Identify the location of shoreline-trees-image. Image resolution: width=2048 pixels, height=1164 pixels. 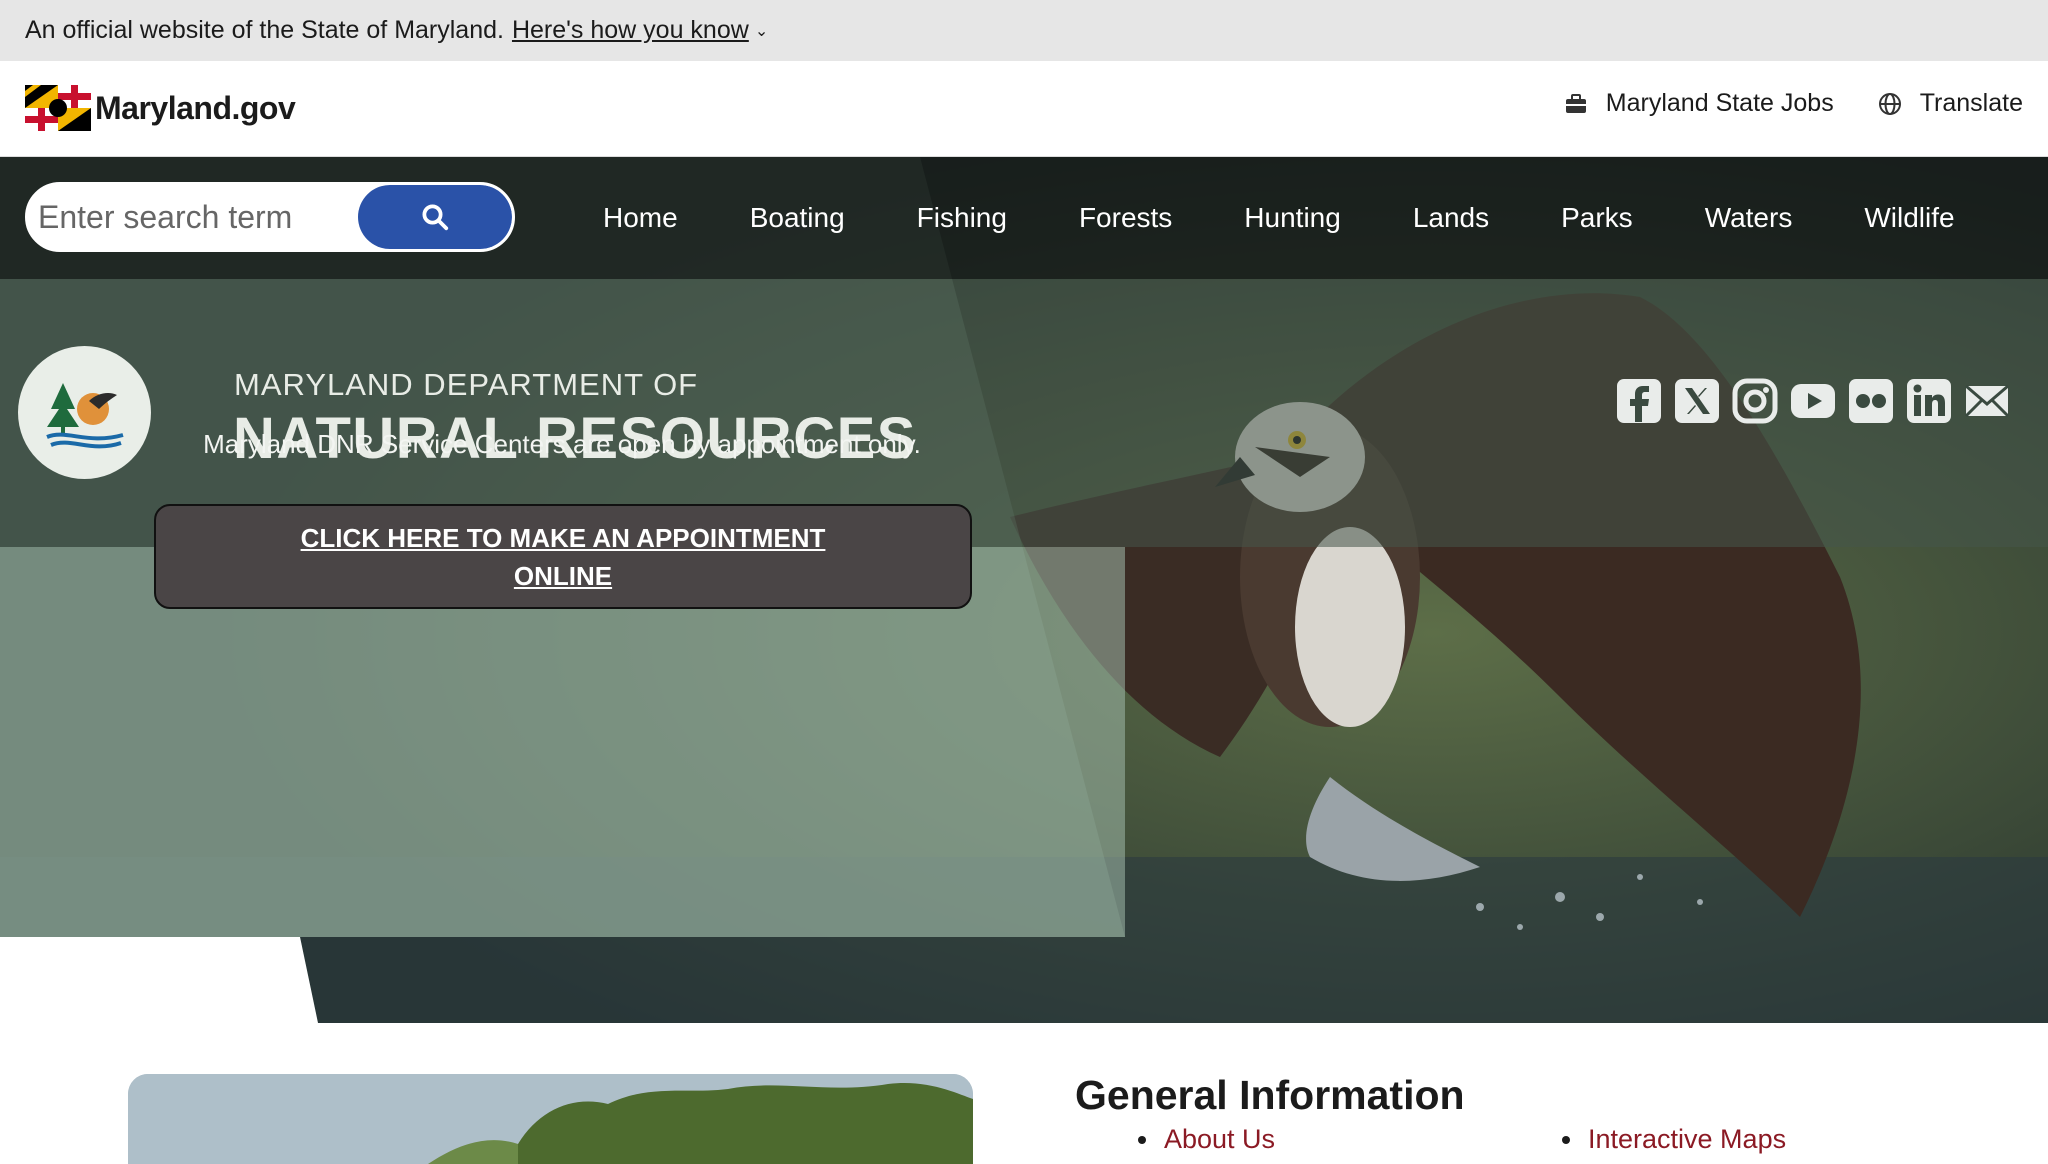
(550, 1119).